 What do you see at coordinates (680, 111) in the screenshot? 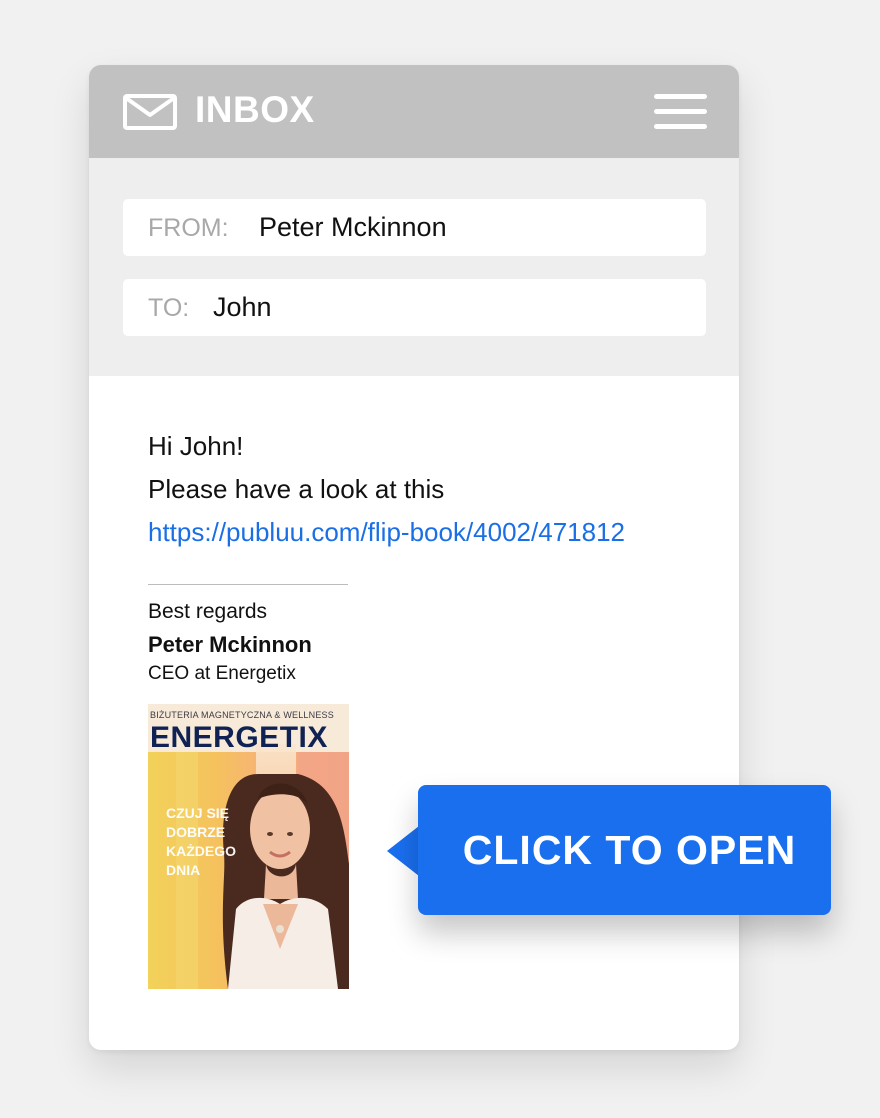
I see `hamburger-menu-icon` at bounding box center [680, 111].